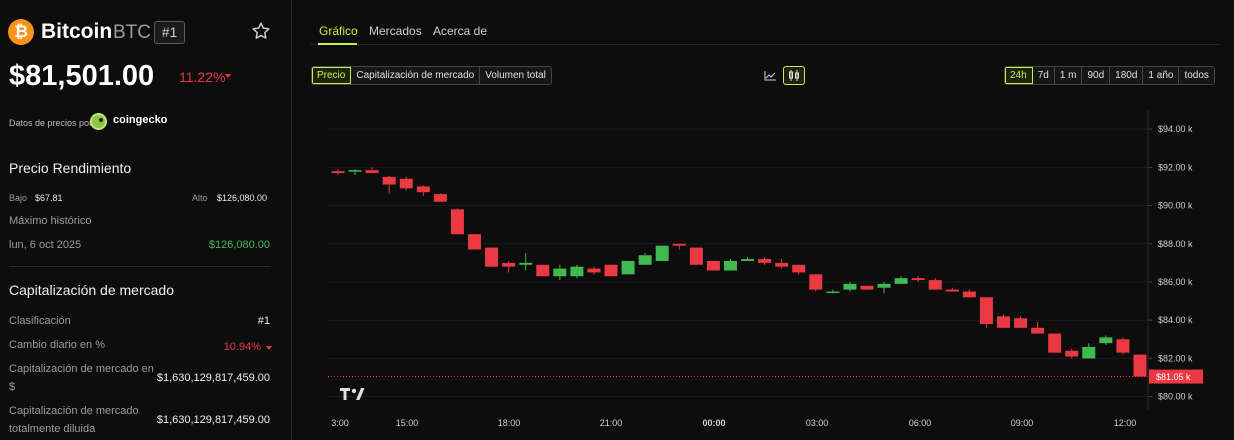 This screenshot has height=440, width=1234. What do you see at coordinates (332, 75) in the screenshot?
I see `metric-price-button: Precio` at bounding box center [332, 75].